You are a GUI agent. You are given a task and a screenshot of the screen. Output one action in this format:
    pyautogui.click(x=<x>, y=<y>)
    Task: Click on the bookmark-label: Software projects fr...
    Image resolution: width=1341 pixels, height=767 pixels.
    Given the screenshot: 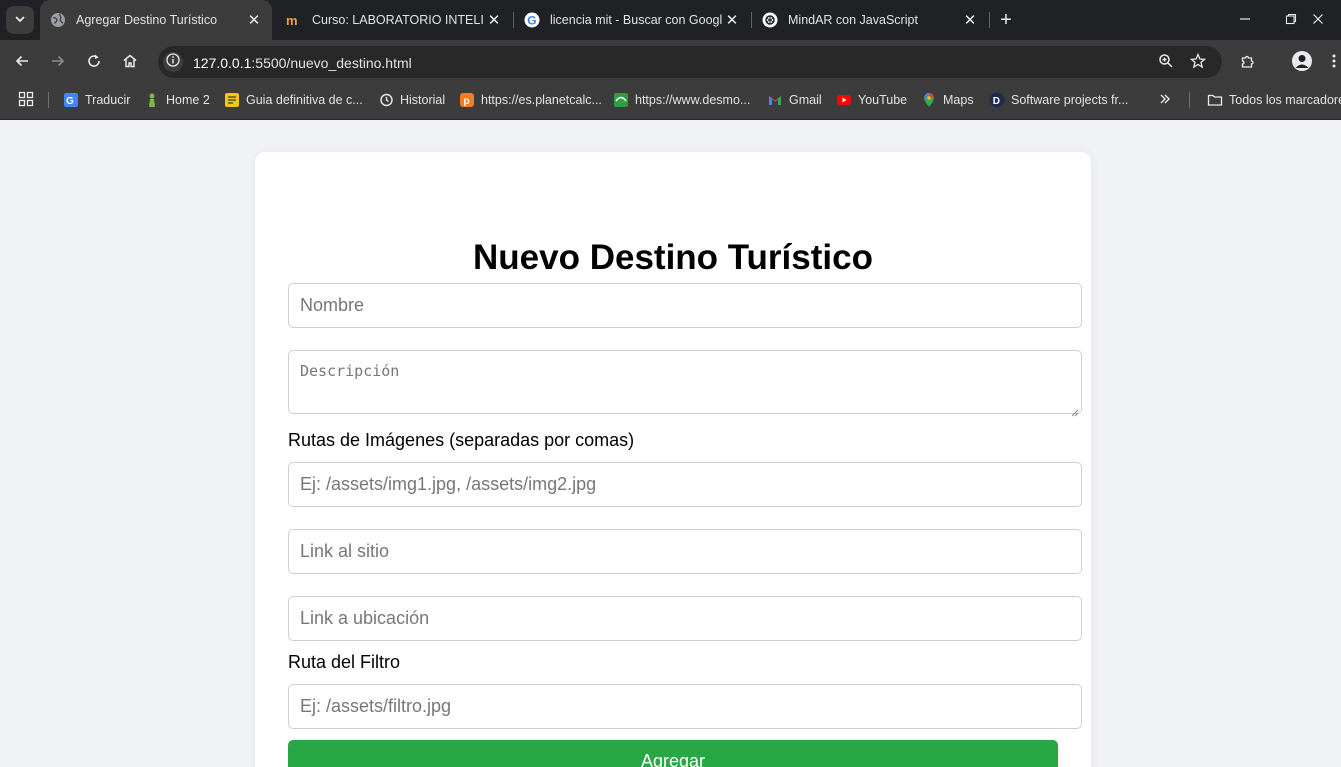 What is the action you would take?
    pyautogui.click(x=1070, y=100)
    